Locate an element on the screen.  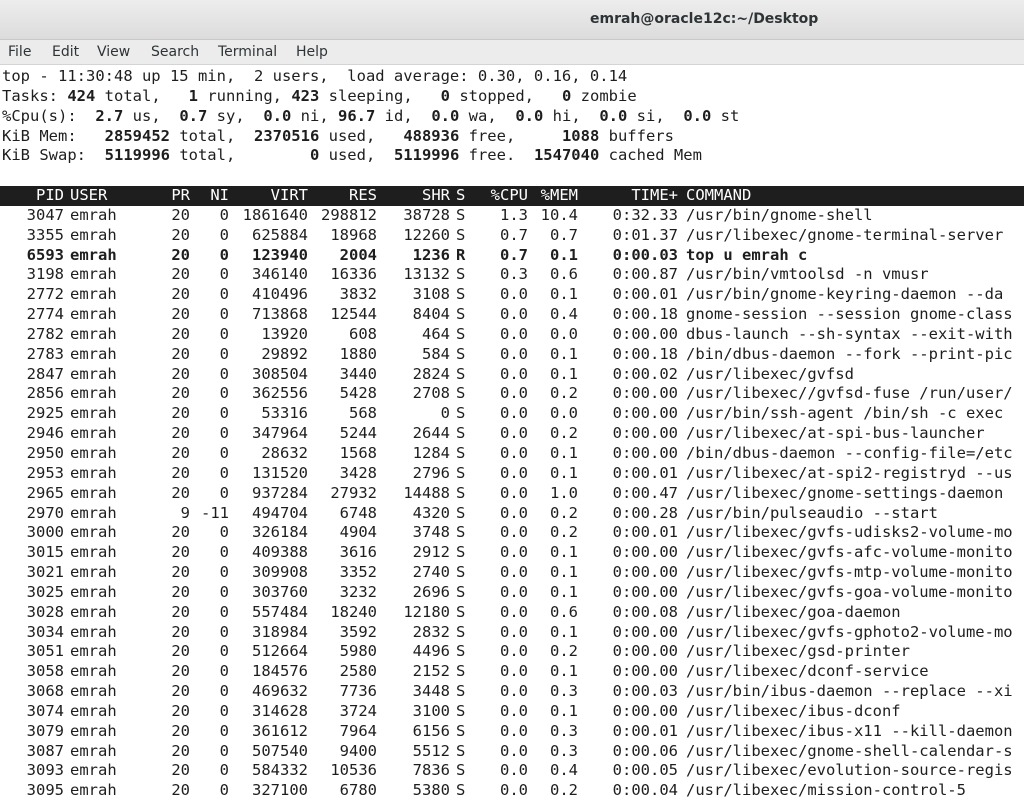
summary-text: id, is located at coordinates (403, 115).